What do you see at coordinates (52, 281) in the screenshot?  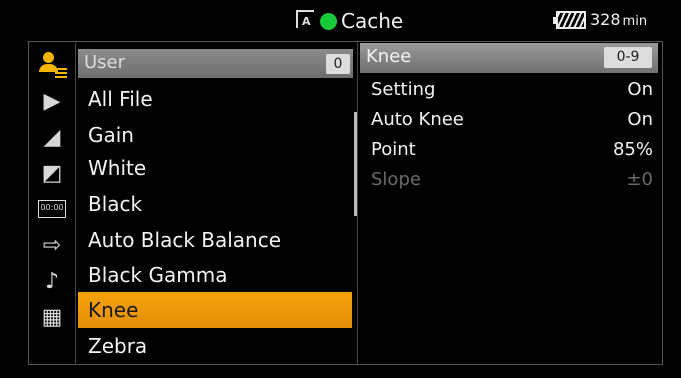 I see `audio-icon: ♪` at bounding box center [52, 281].